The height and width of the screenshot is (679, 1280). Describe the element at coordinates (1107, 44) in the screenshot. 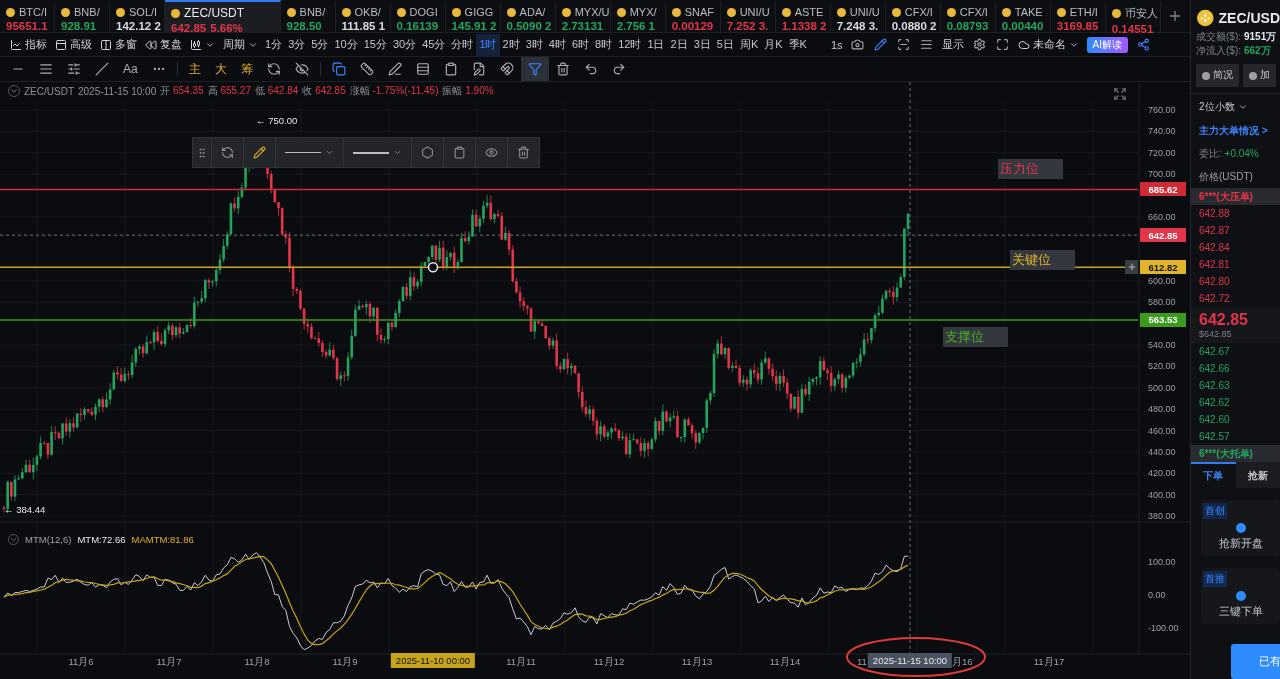

I see `ai-button: AI解读` at that location.